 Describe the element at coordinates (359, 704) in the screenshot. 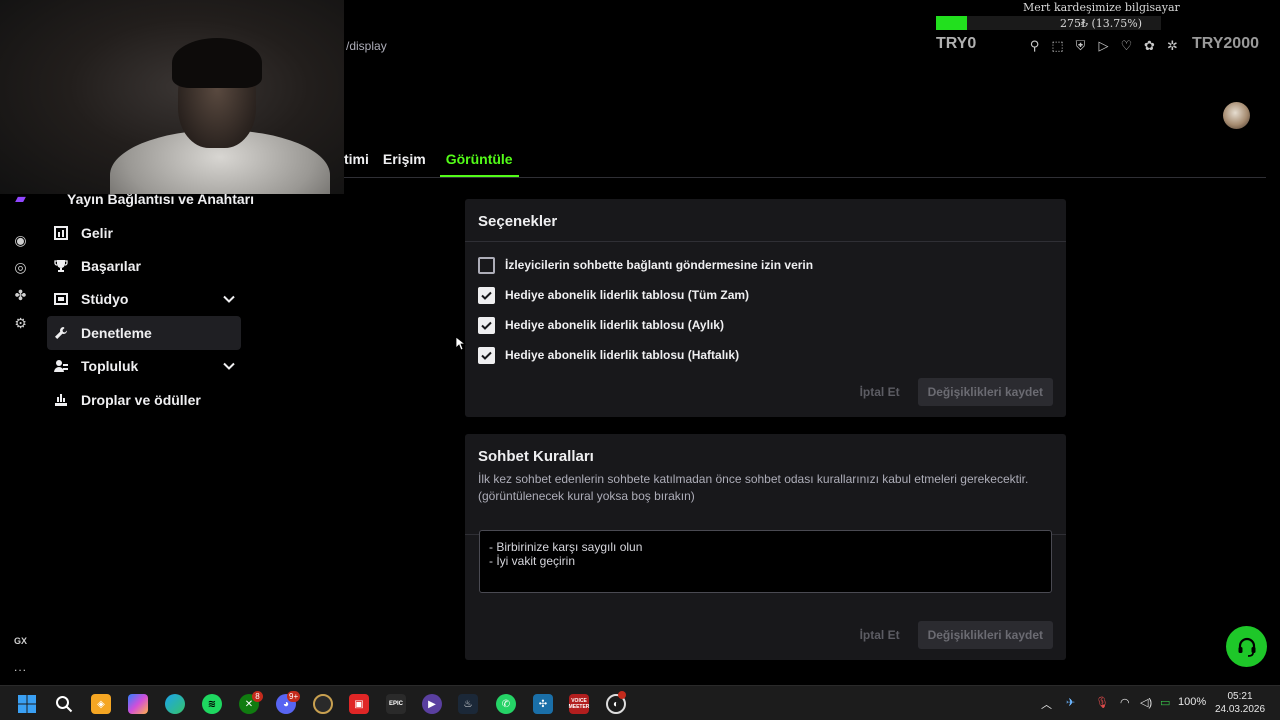

I see `streamlabs-icon: ▣` at that location.